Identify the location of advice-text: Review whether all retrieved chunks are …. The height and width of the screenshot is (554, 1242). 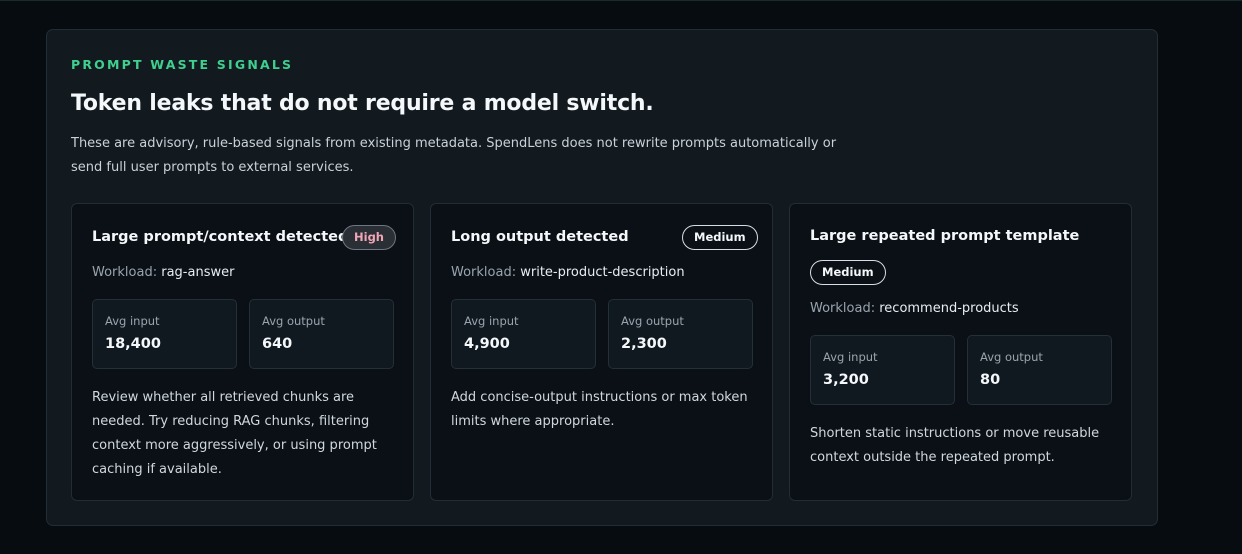
(234, 433).